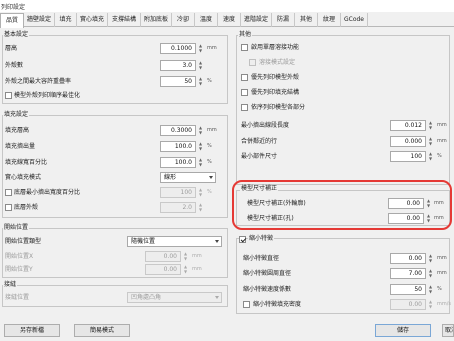  What do you see at coordinates (200, 162) in the screenshot?
I see `fill-width-stepper: ▲ ▼` at bounding box center [200, 162].